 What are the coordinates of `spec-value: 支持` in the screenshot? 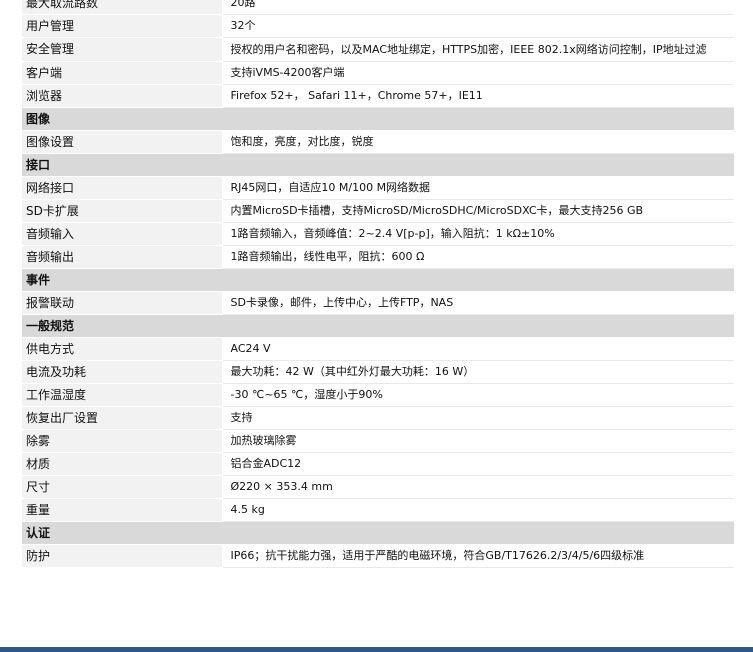 It's located at (478, 418).